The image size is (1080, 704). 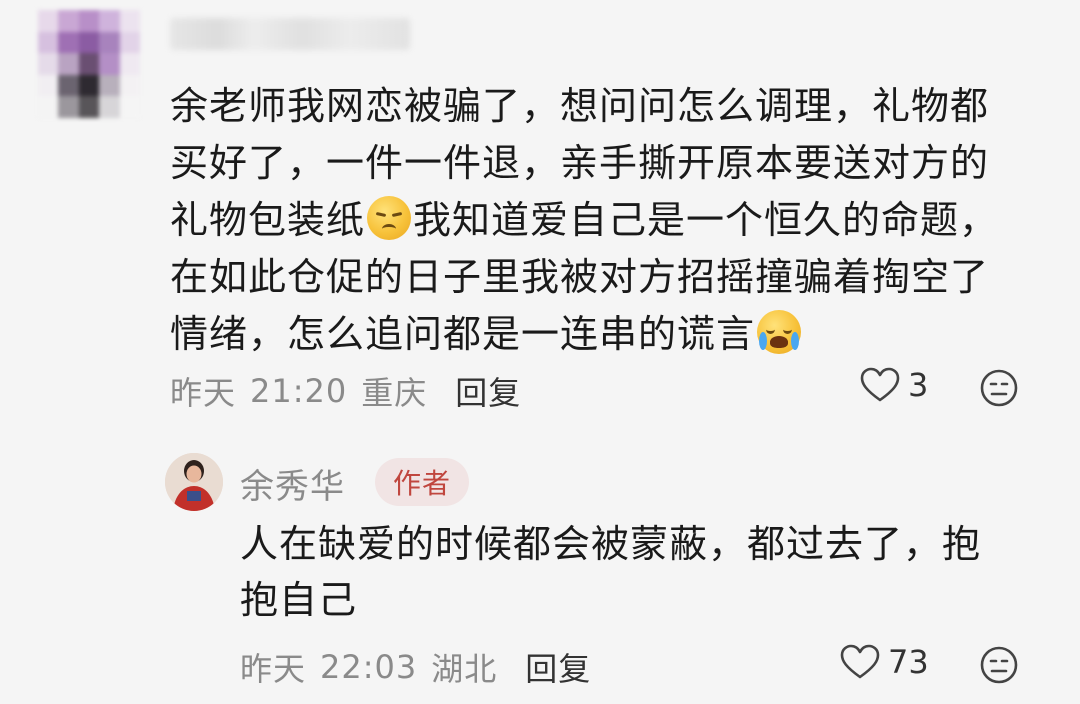 I want to click on author-avatar, so click(x=194, y=482).